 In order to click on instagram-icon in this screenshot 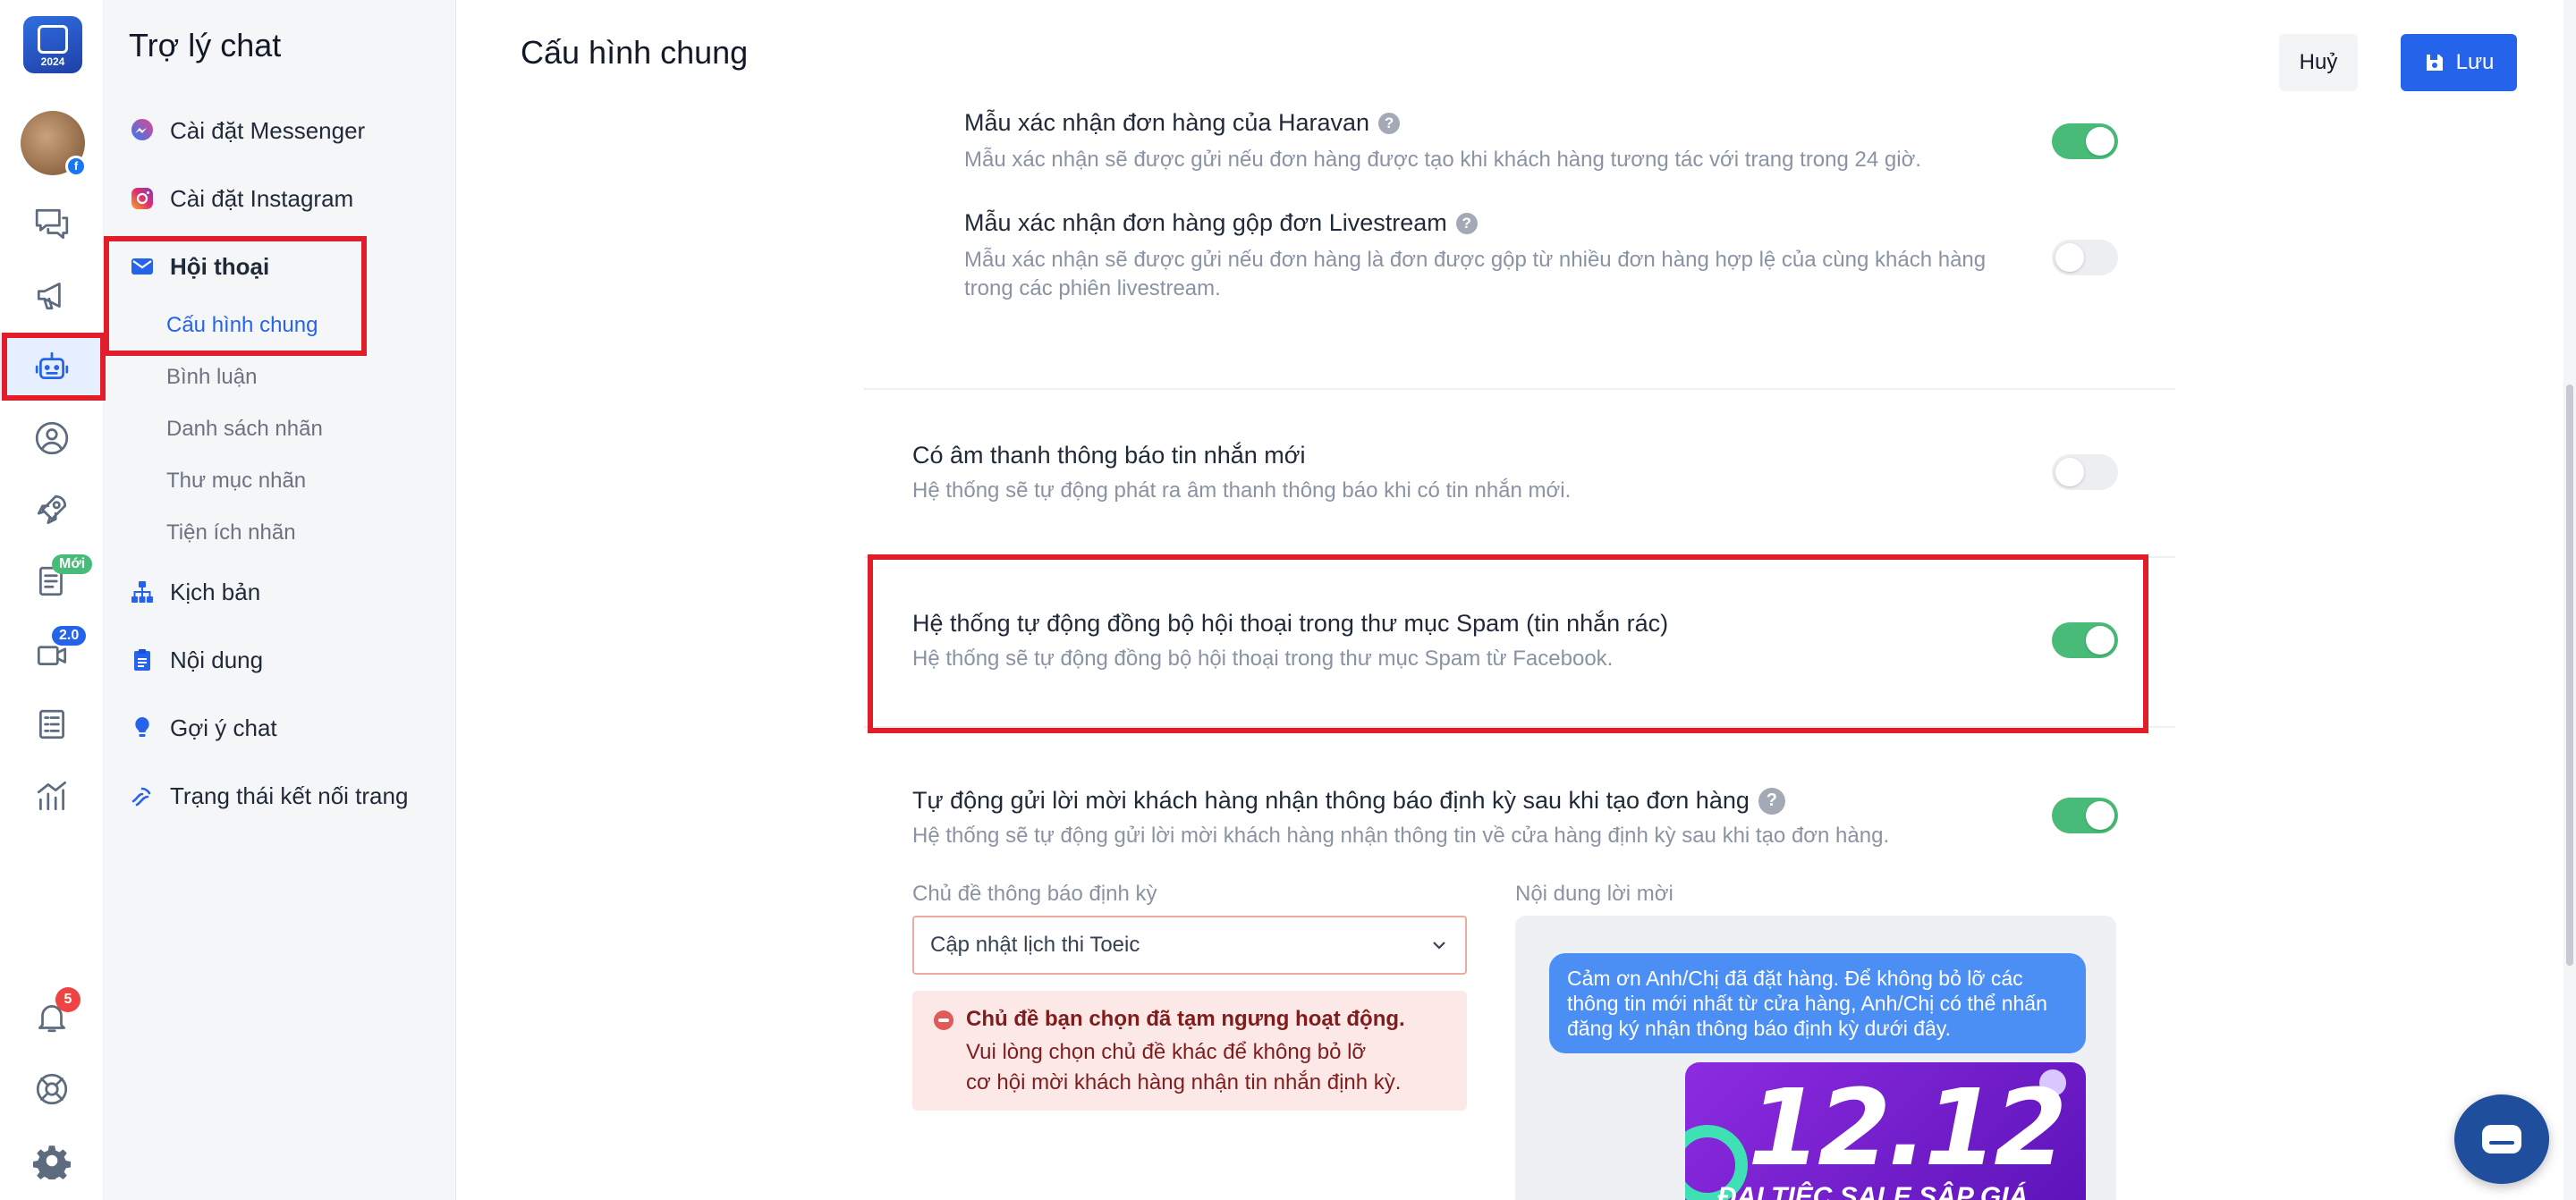, I will do `click(142, 199)`.